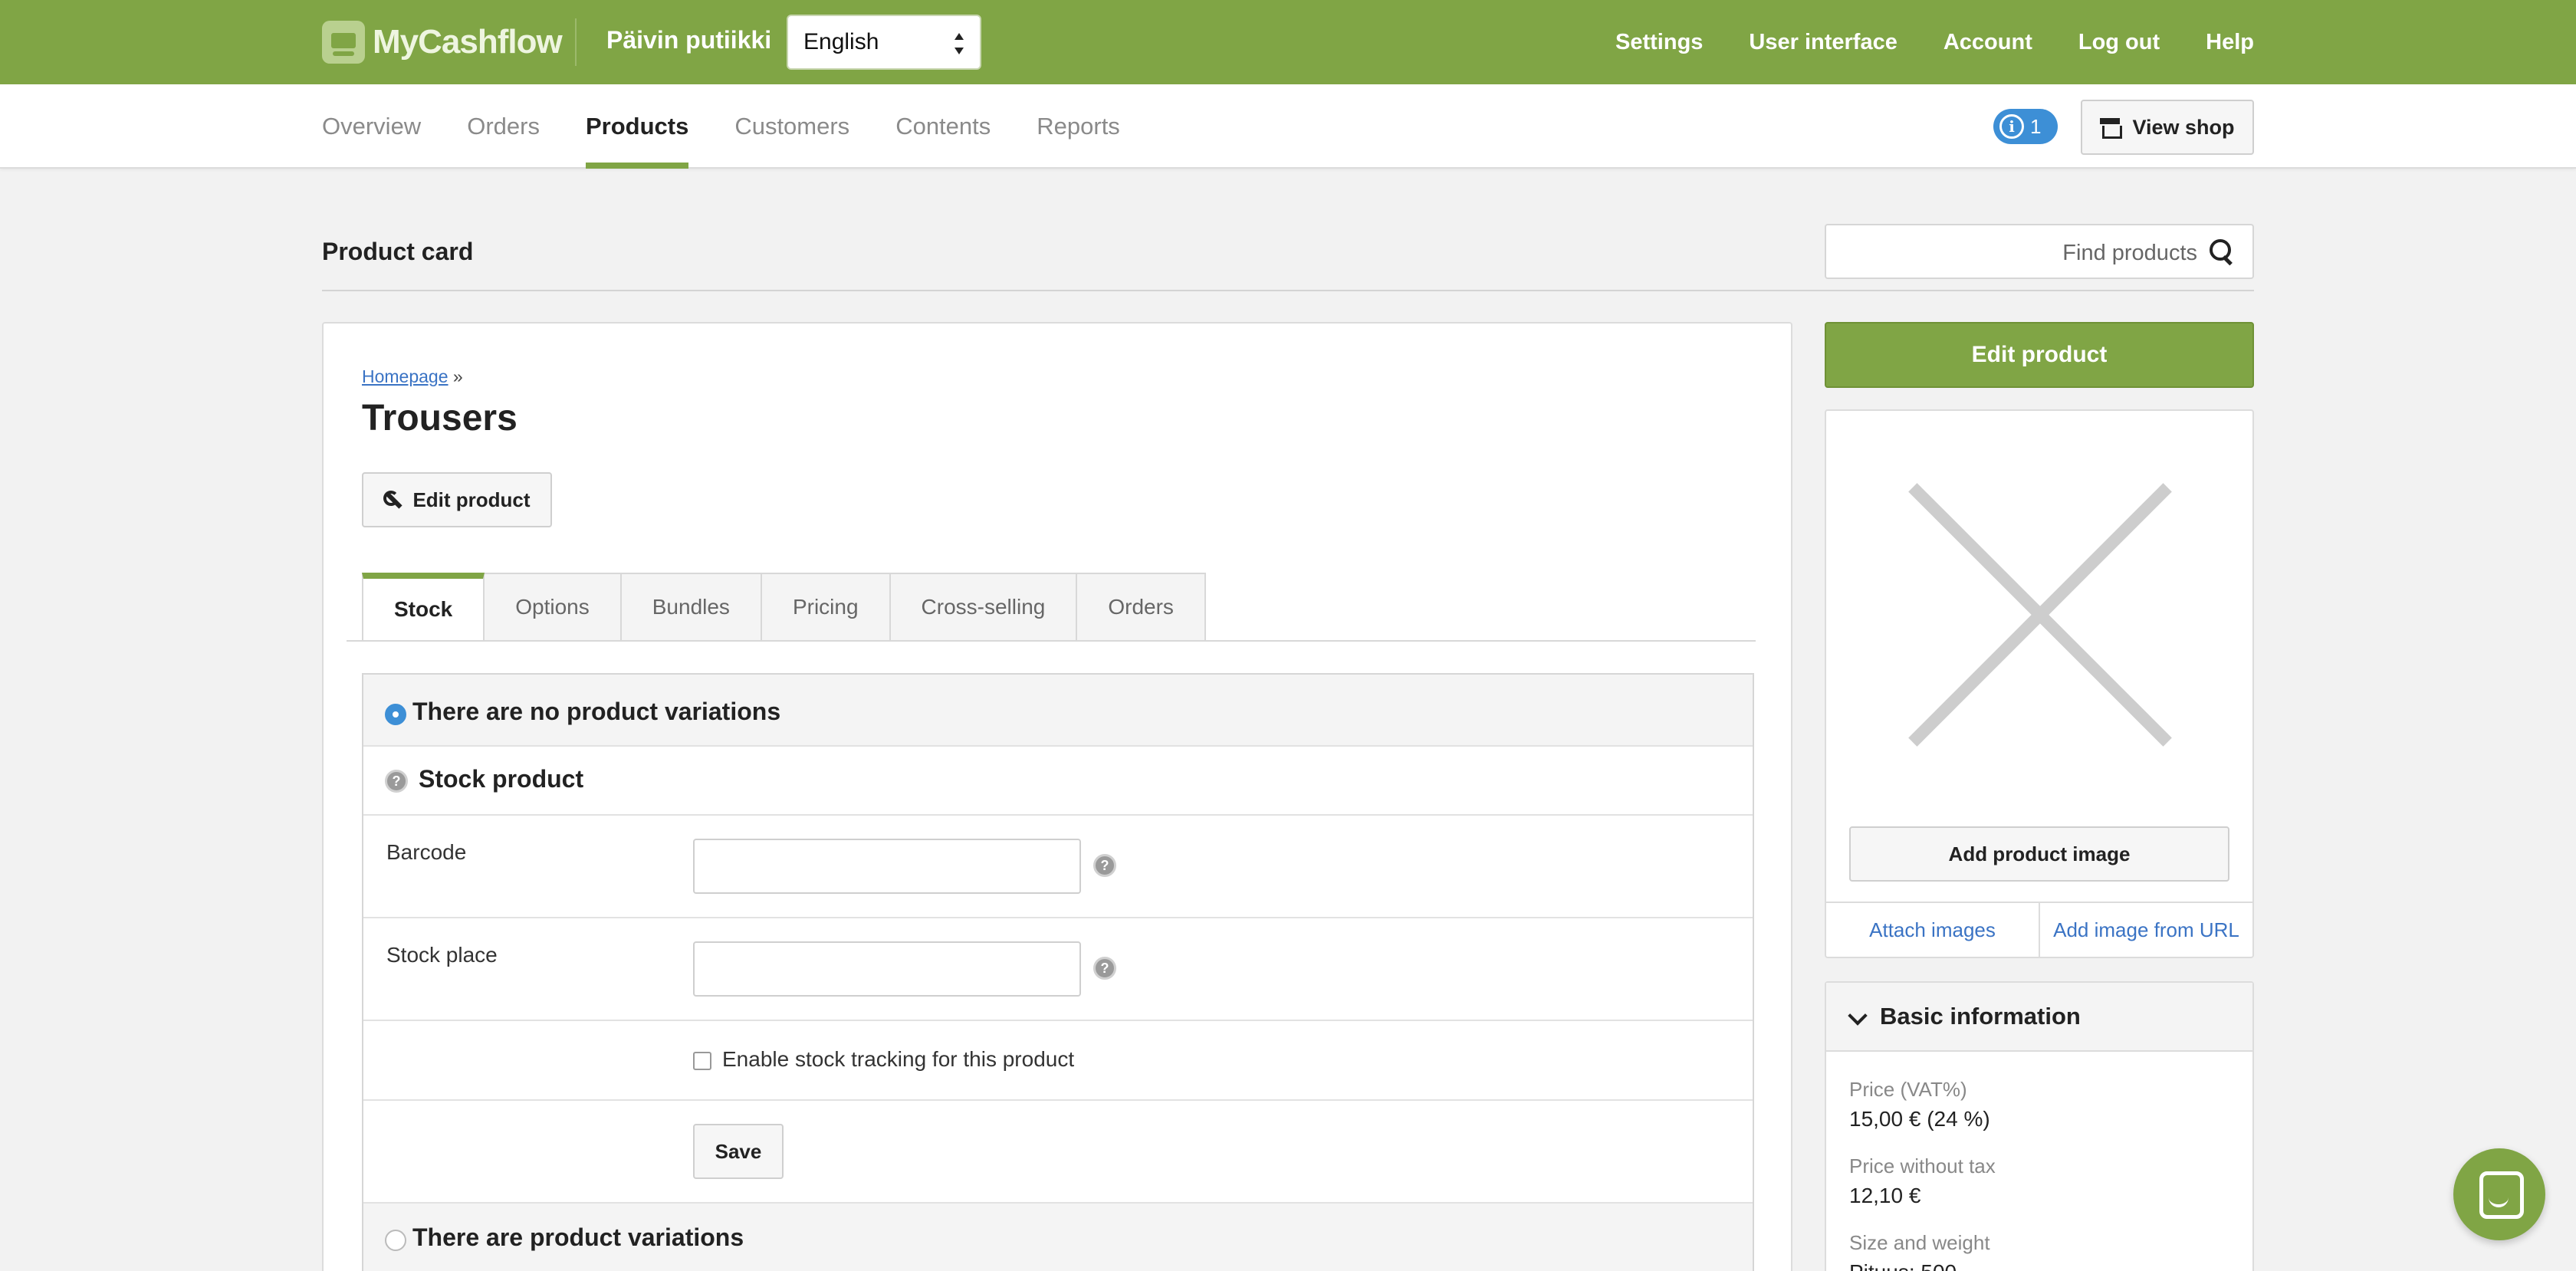 The width and height of the screenshot is (2576, 1271). What do you see at coordinates (597, 711) in the screenshot?
I see `no-variations-label: There are no product variations` at bounding box center [597, 711].